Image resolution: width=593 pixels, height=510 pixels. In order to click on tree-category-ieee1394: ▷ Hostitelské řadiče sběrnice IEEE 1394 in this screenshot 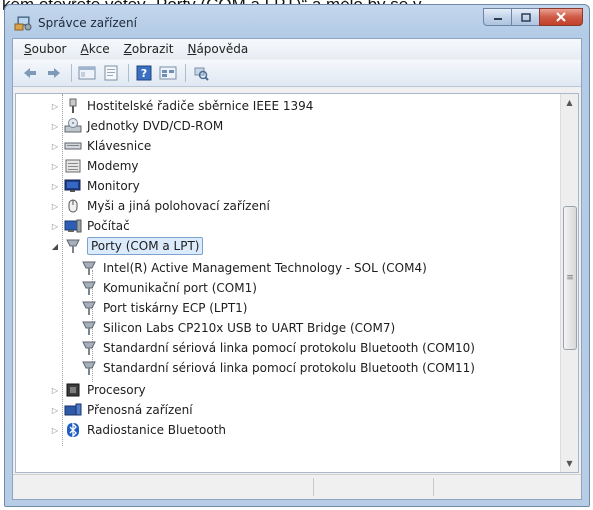, I will do `click(181, 106)`.